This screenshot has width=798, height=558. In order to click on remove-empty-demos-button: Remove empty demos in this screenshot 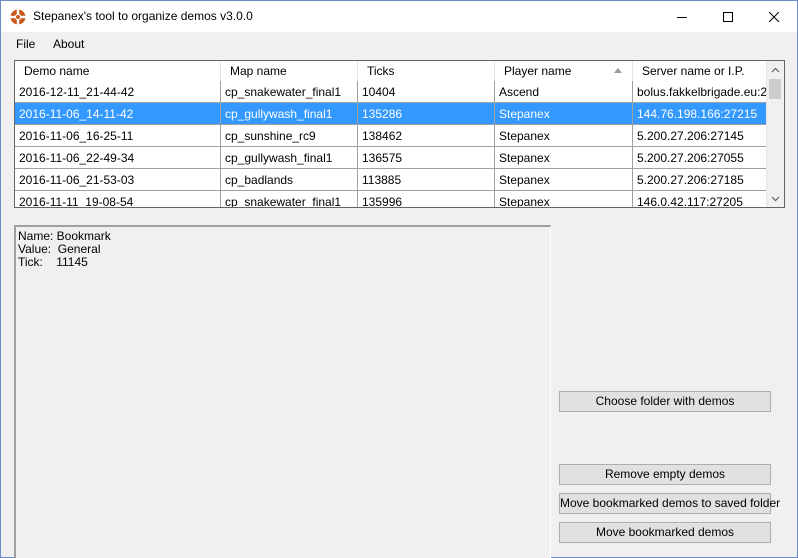, I will do `click(665, 474)`.